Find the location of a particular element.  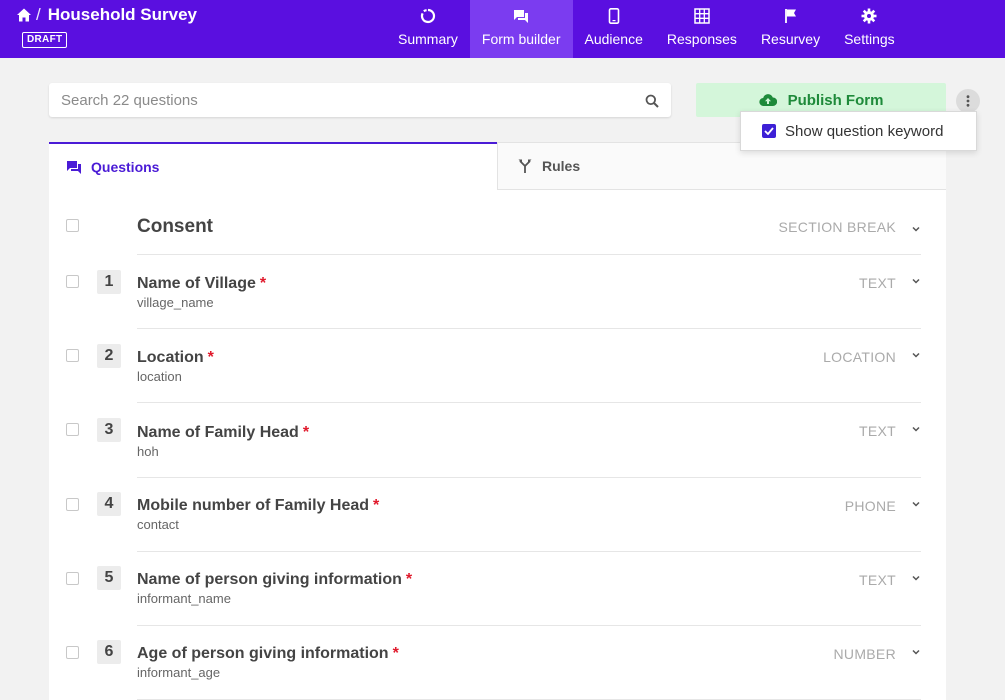

tab-label: Questions is located at coordinates (125, 167).